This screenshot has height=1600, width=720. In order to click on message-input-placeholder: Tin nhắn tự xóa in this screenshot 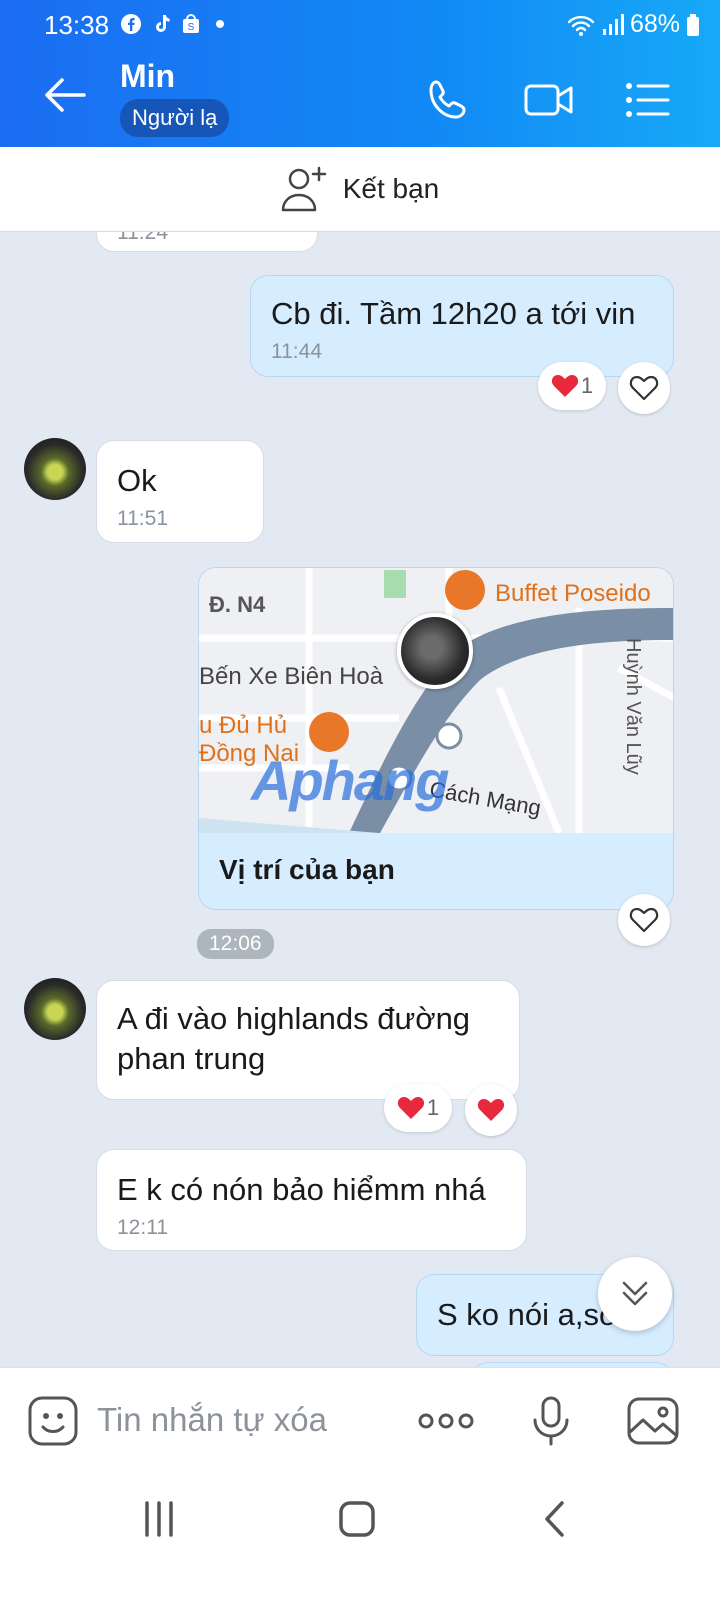, I will do `click(212, 1420)`.